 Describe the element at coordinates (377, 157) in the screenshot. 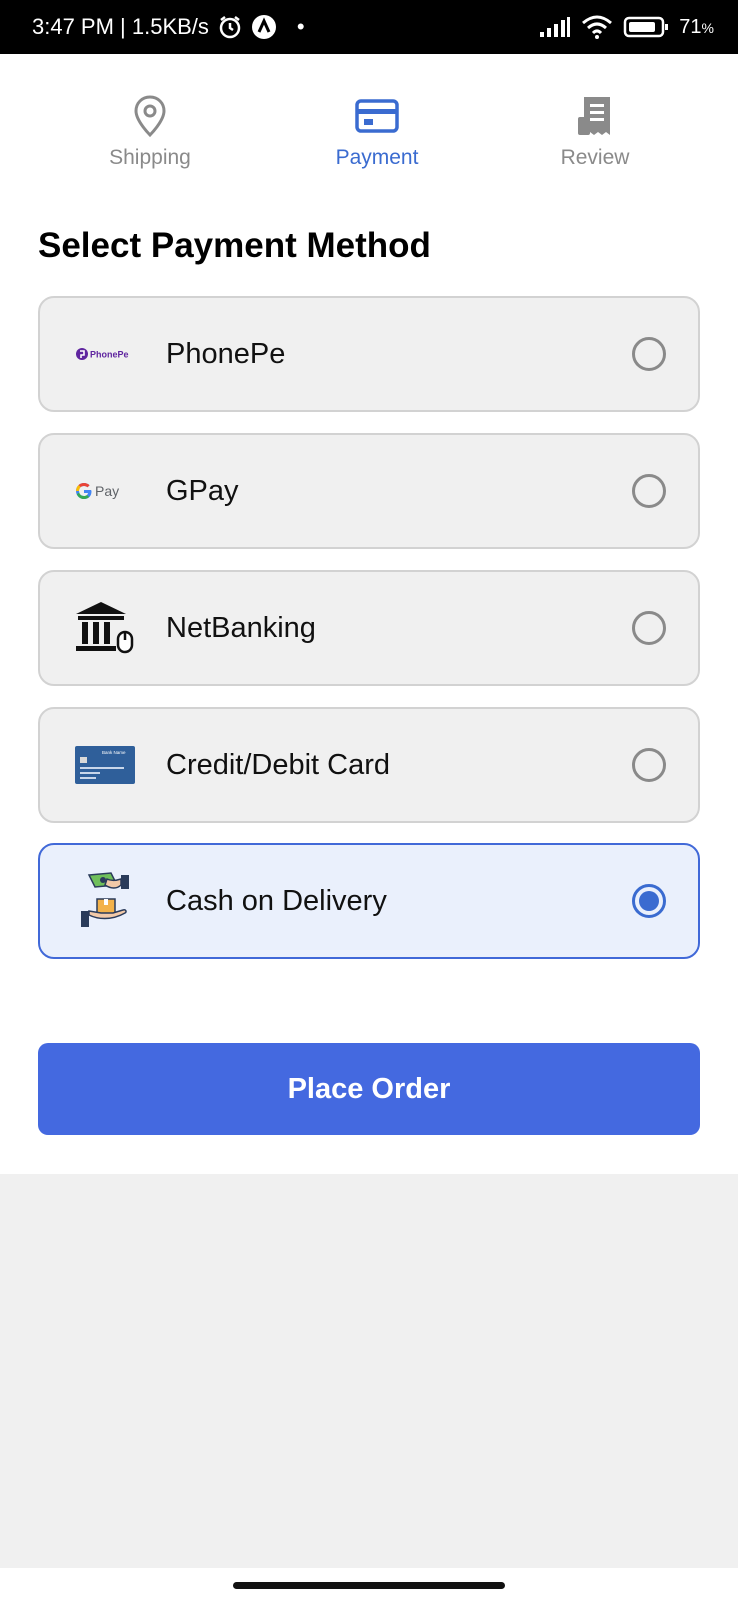

I see `step-payment-label: Payment` at that location.